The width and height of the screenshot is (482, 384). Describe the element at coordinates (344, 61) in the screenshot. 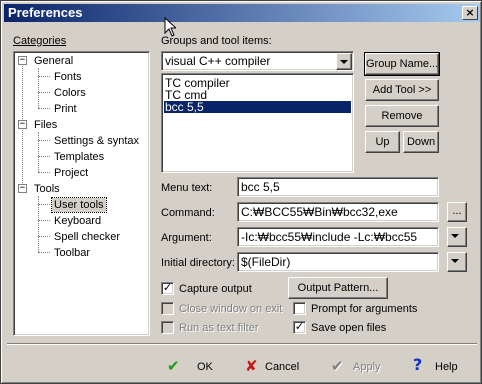

I see `chevron-down-icon` at that location.